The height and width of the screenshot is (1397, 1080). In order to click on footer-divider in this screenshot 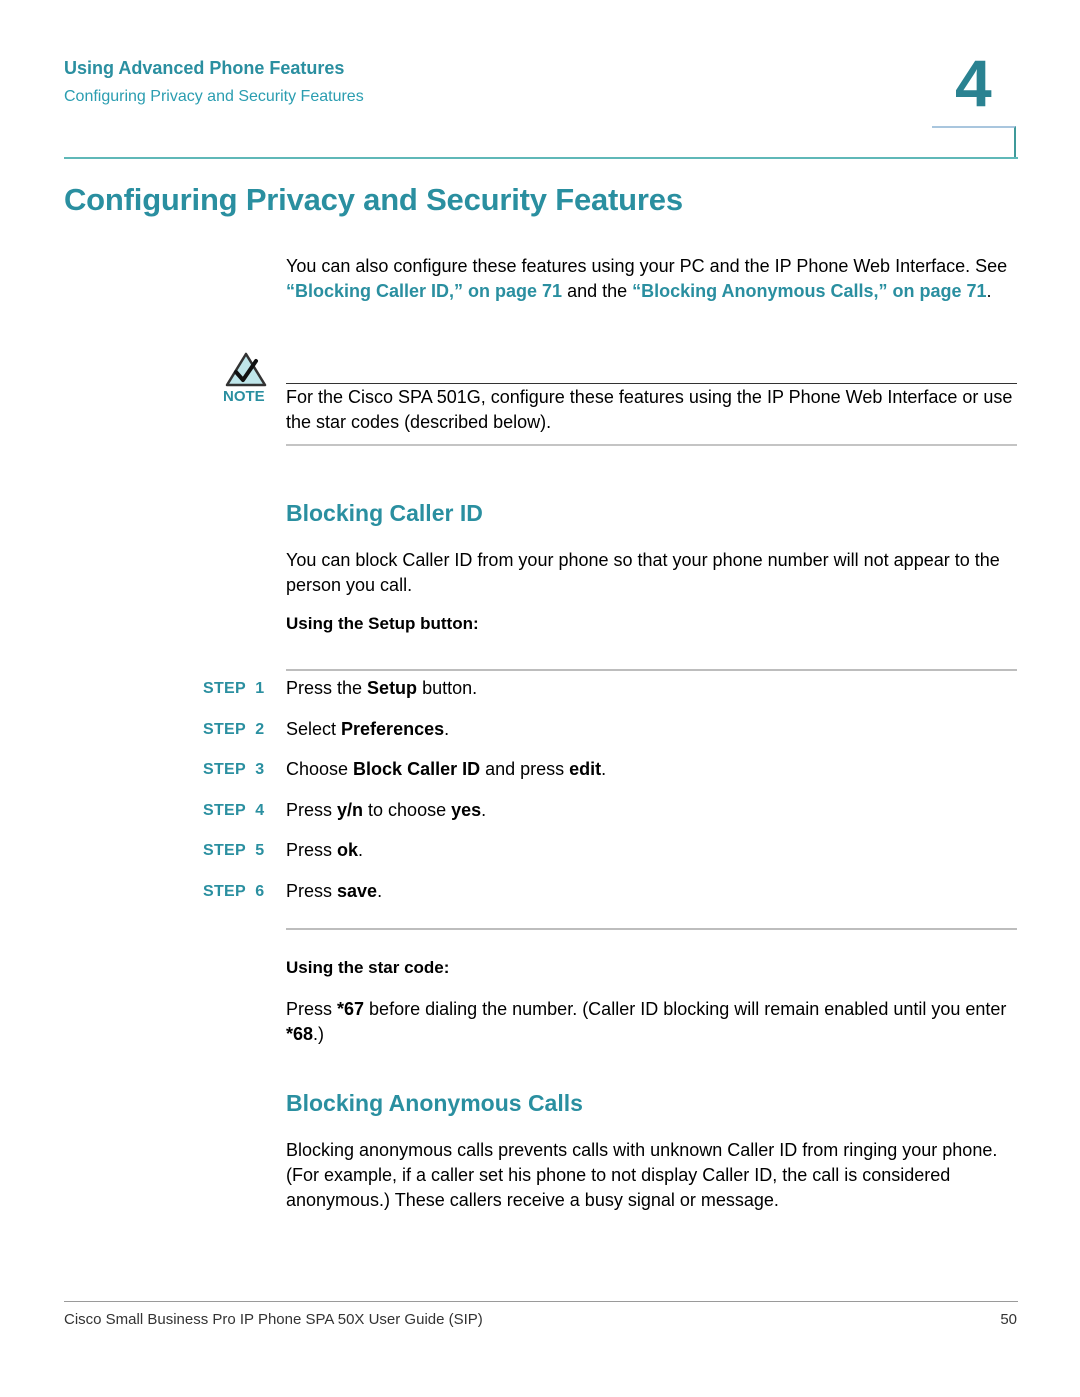, I will do `click(541, 1301)`.